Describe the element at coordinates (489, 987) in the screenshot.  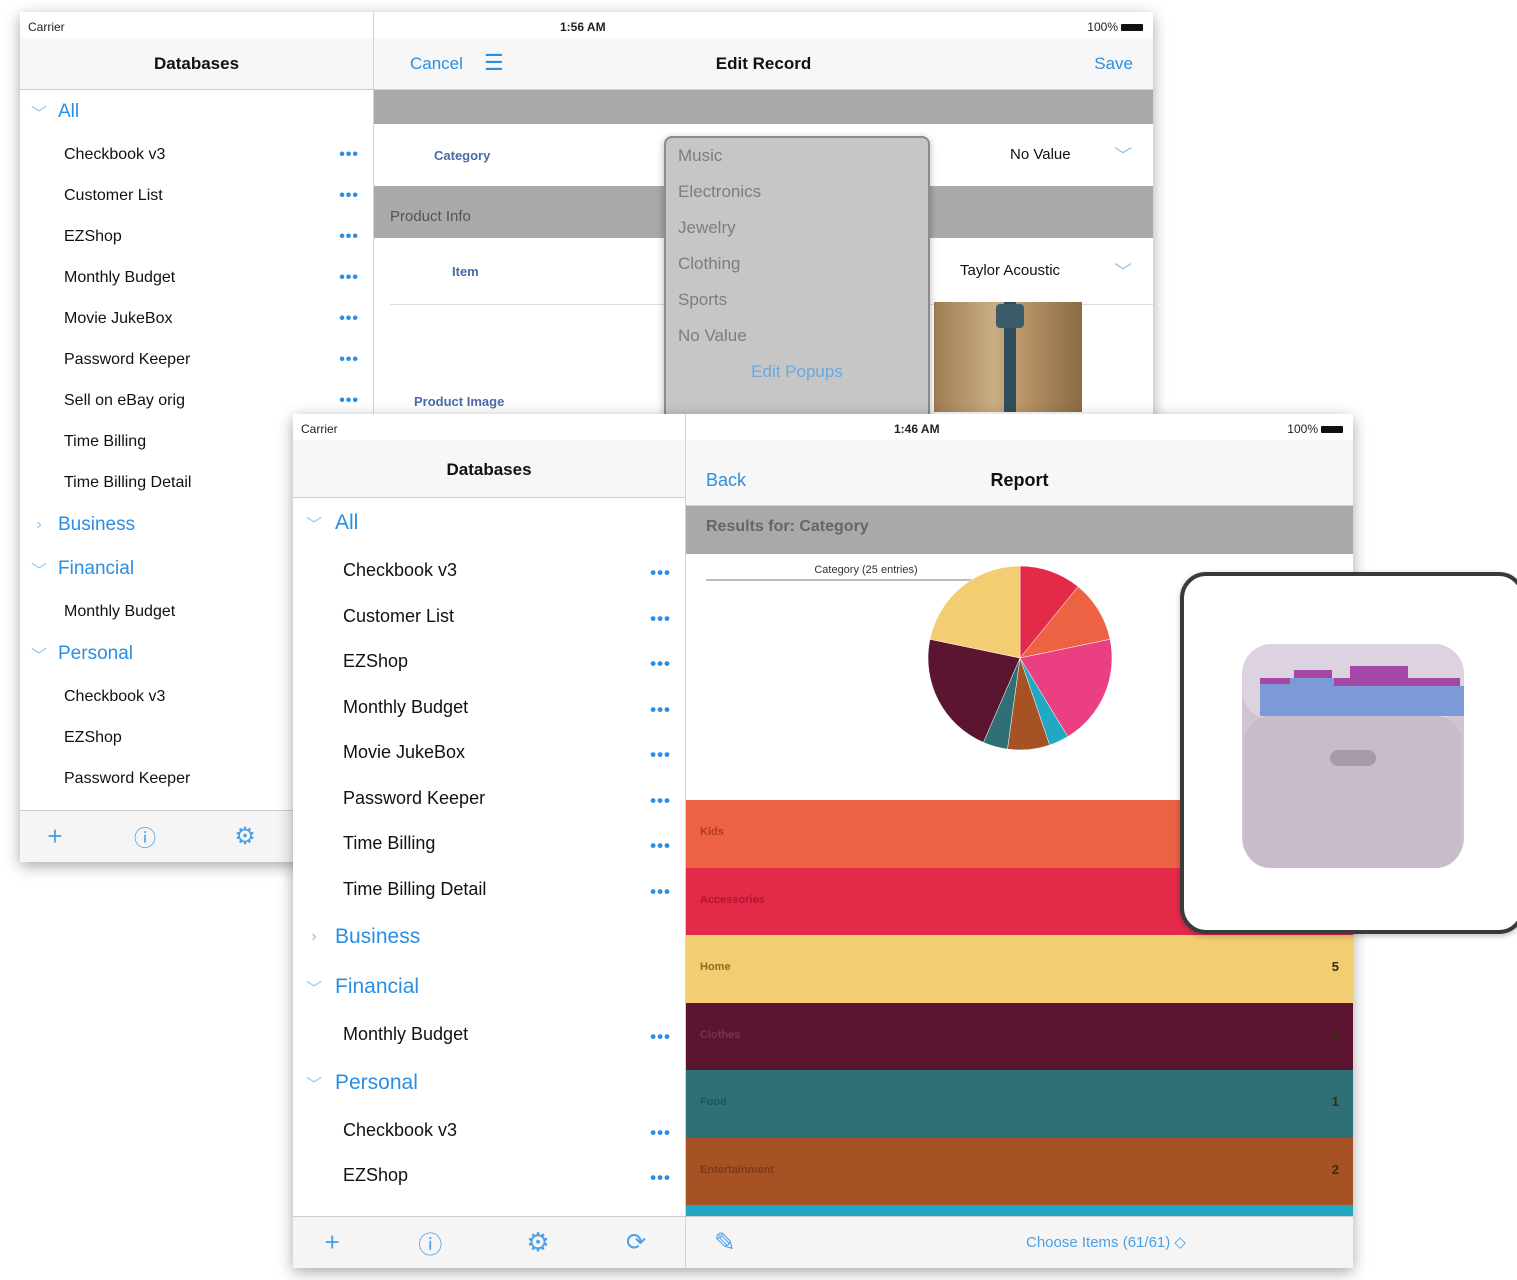
I see `group-financial: ﹀ Financial` at that location.